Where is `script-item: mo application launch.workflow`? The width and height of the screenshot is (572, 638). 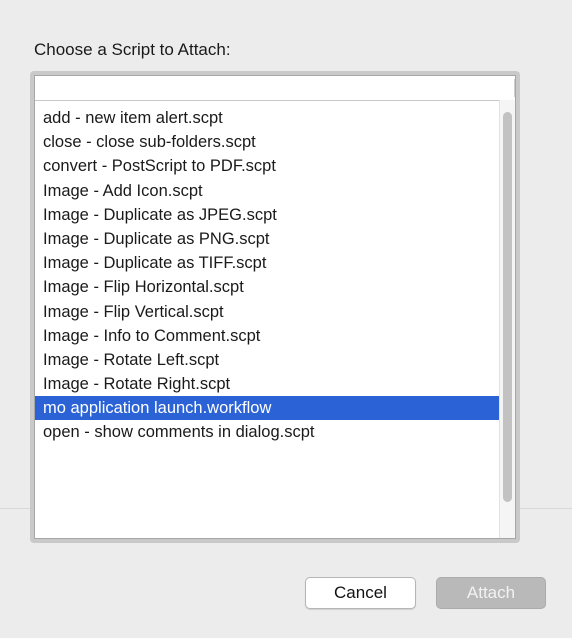 script-item: mo application launch.workflow is located at coordinates (275, 408).